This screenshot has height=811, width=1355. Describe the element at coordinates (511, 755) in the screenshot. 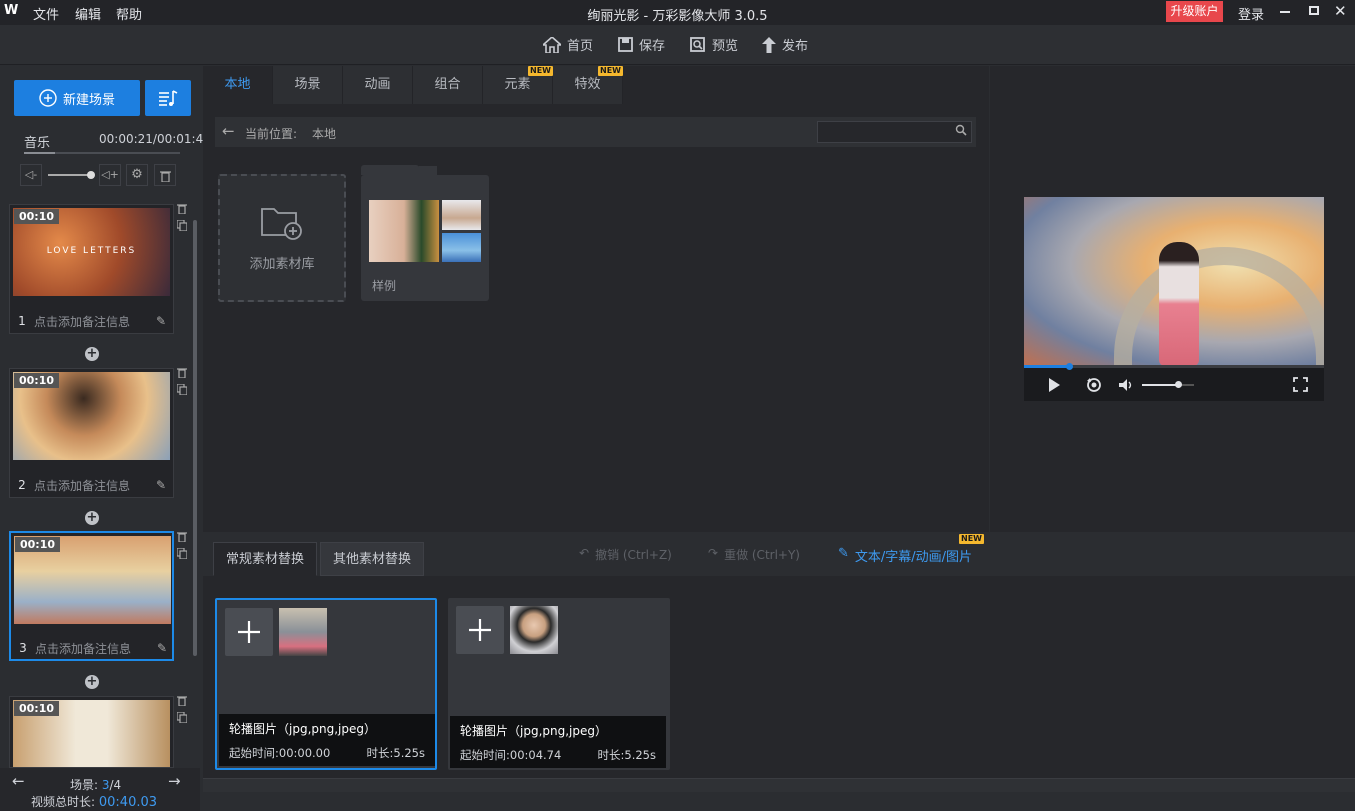

I see `media-start-time: 起始时间:00:04.74` at that location.